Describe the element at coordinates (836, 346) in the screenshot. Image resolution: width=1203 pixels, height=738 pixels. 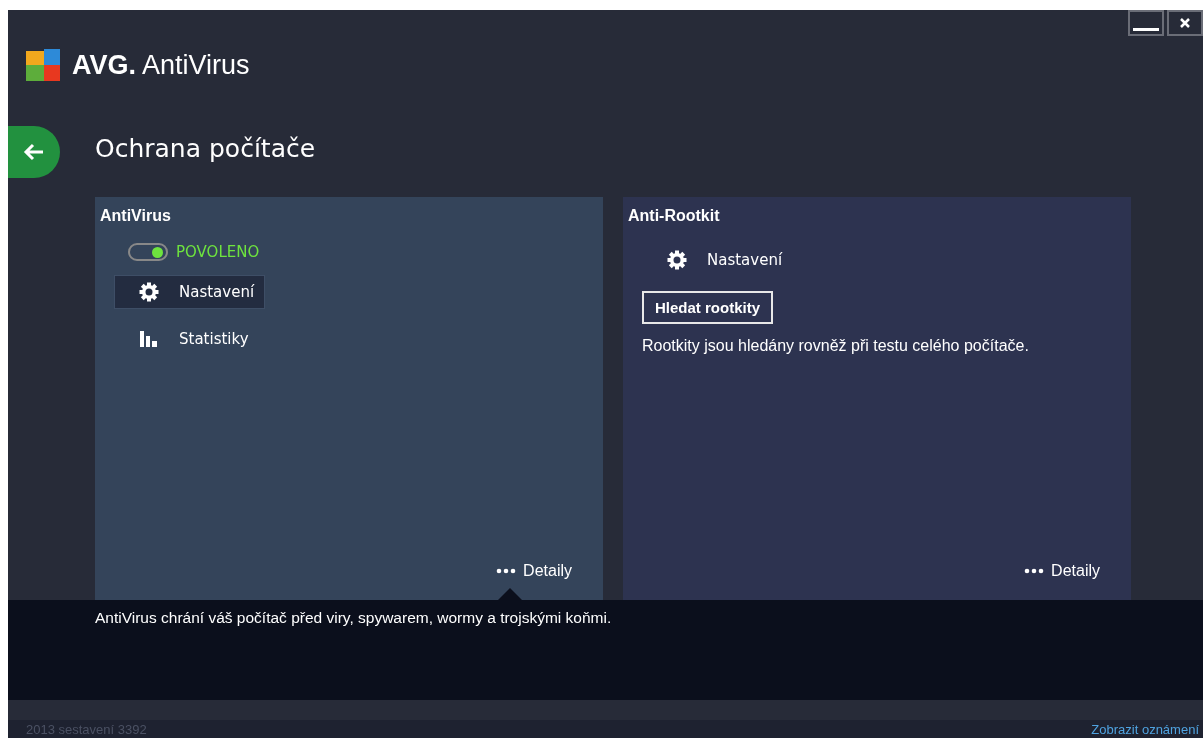
I see `card-description: Rootkity jsou hledány rovněž při testu celého počítače.` at that location.